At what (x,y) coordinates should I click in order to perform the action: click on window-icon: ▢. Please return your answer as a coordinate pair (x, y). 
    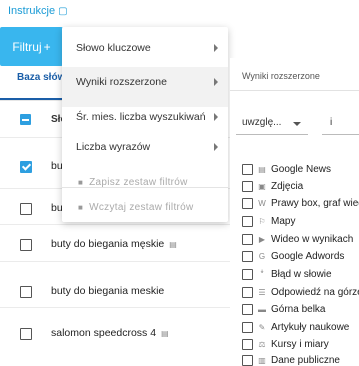
    Looking at the image, I should click on (63, 11).